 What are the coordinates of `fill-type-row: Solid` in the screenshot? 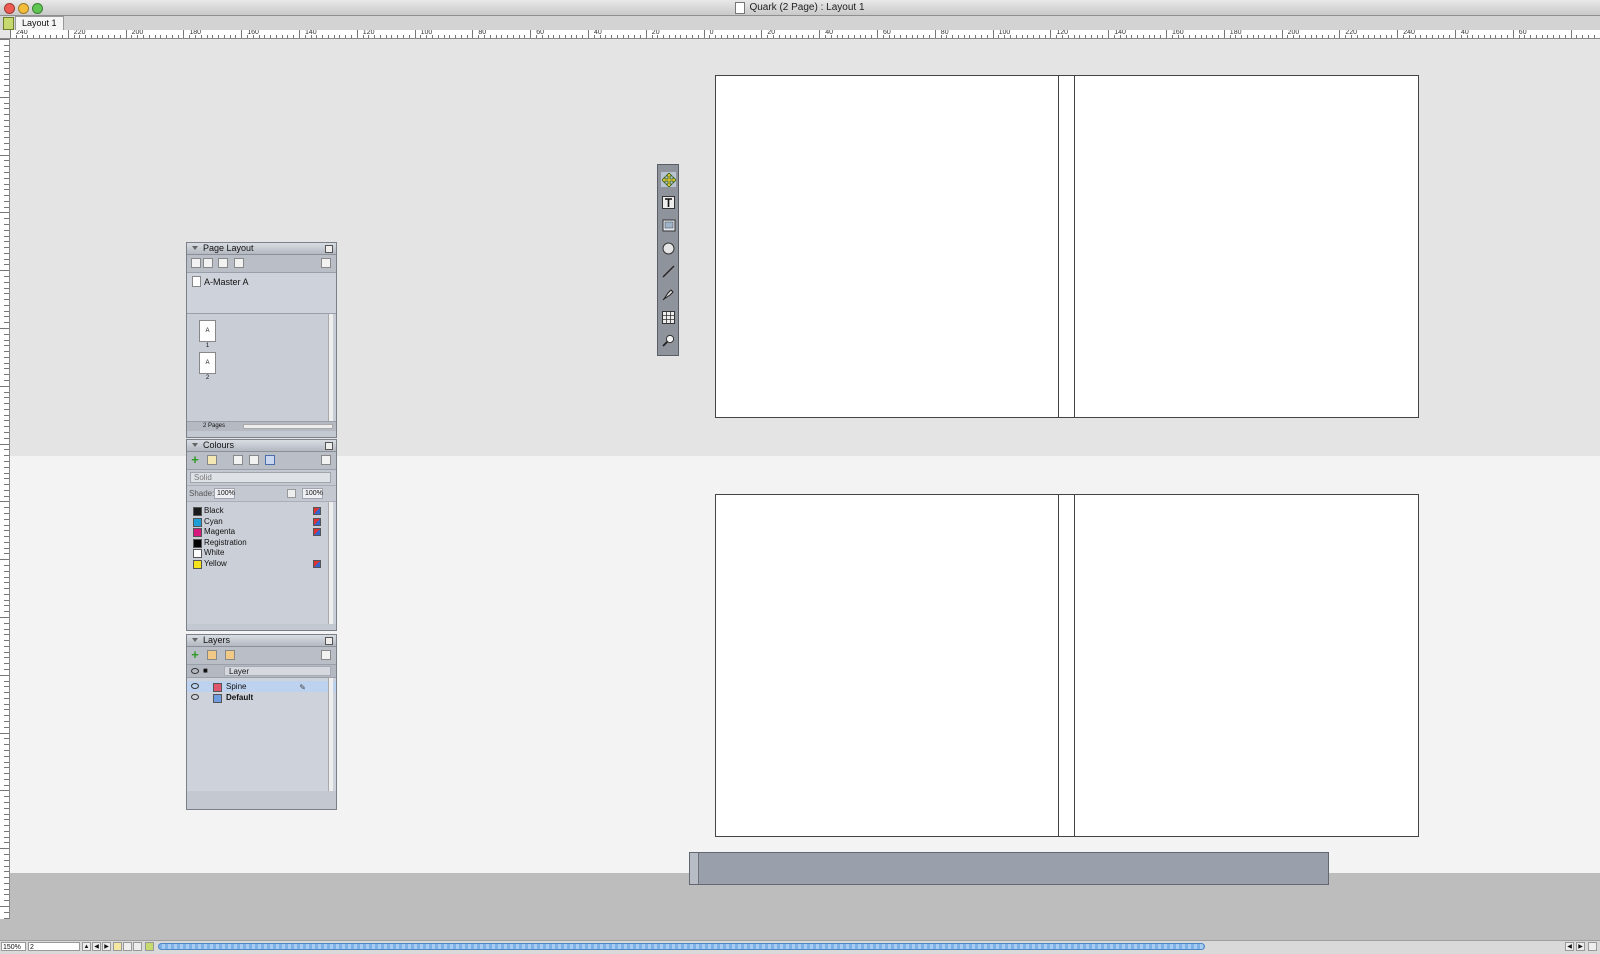 It's located at (261, 478).